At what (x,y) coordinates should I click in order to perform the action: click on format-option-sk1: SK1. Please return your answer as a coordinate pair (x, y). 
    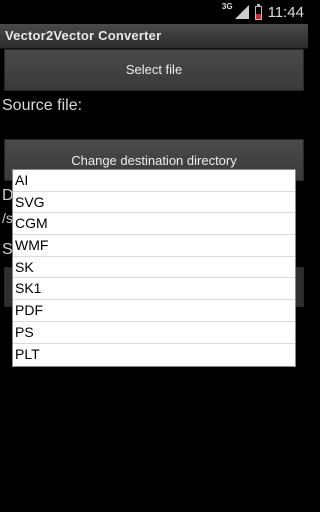
    Looking at the image, I should click on (154, 289).